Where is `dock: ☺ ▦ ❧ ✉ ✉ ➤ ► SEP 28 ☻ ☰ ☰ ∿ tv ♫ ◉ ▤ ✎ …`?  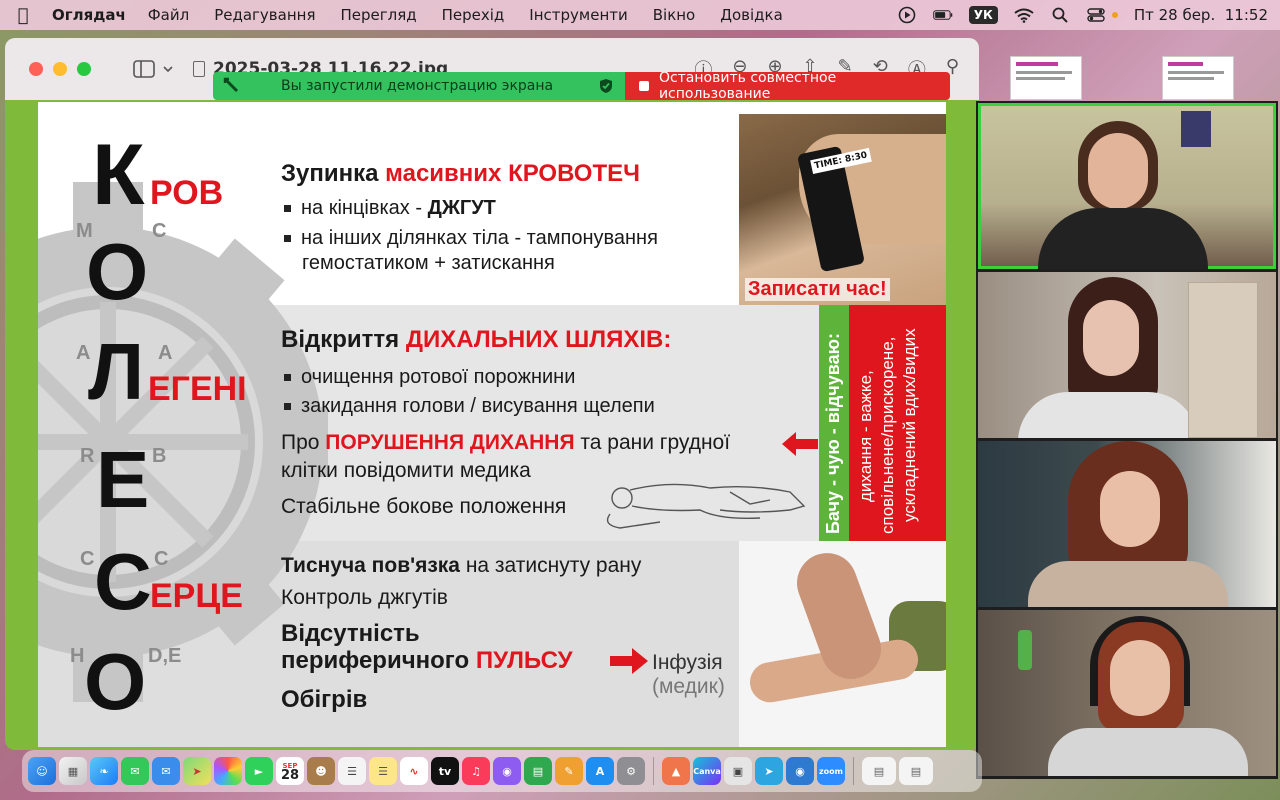
dock: ☺ ▦ ❧ ✉ ✉ ➤ ► SEP 28 ☻ ☰ ☰ ∿ tv ♫ ◉ ▤ ✎ … is located at coordinates (502, 771).